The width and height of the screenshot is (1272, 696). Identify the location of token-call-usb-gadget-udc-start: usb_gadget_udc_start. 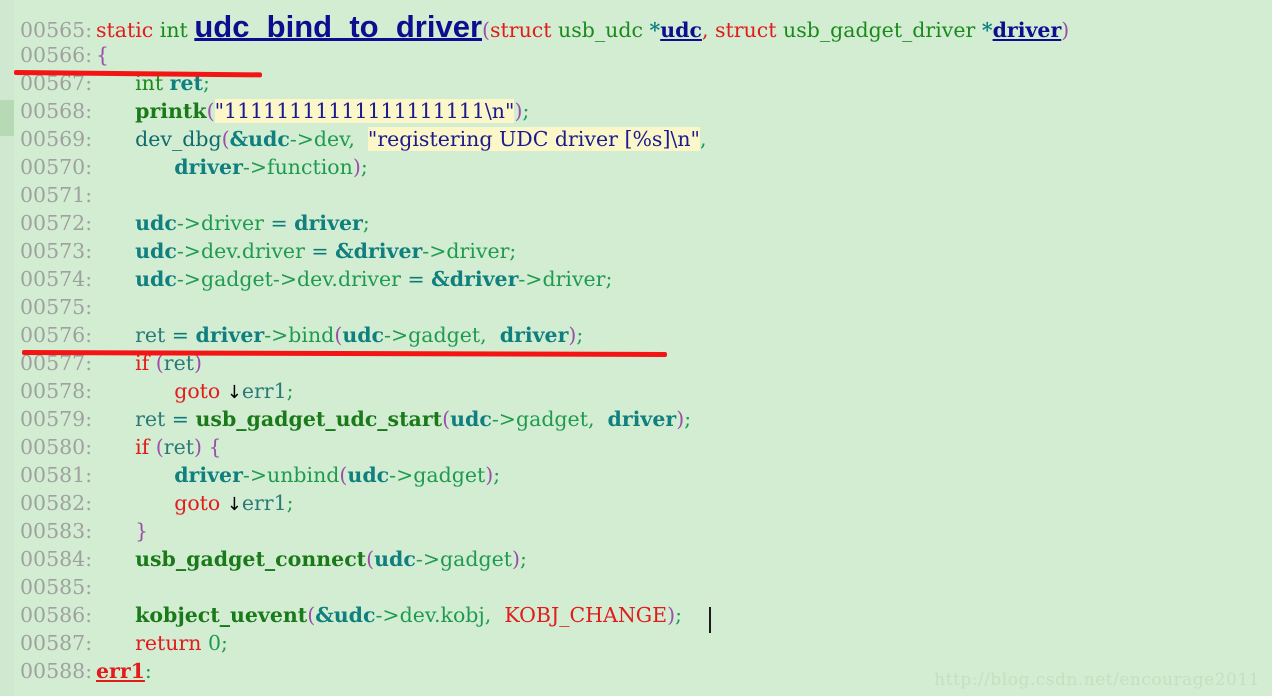
(319, 419).